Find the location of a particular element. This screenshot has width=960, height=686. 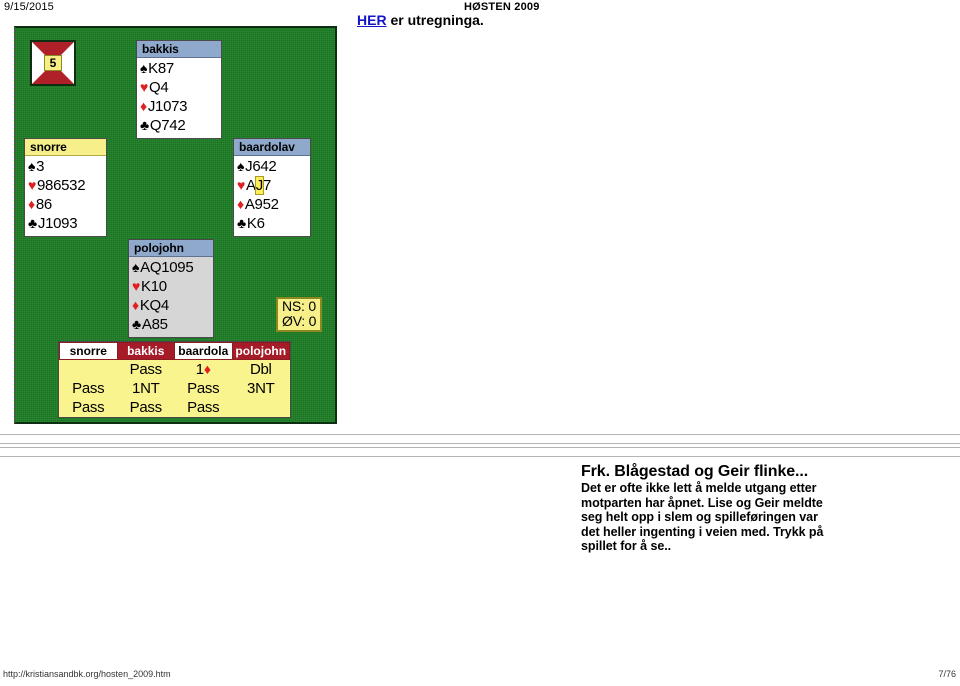

hand-south-diamonds: ♦KQ4 is located at coordinates (170, 305).